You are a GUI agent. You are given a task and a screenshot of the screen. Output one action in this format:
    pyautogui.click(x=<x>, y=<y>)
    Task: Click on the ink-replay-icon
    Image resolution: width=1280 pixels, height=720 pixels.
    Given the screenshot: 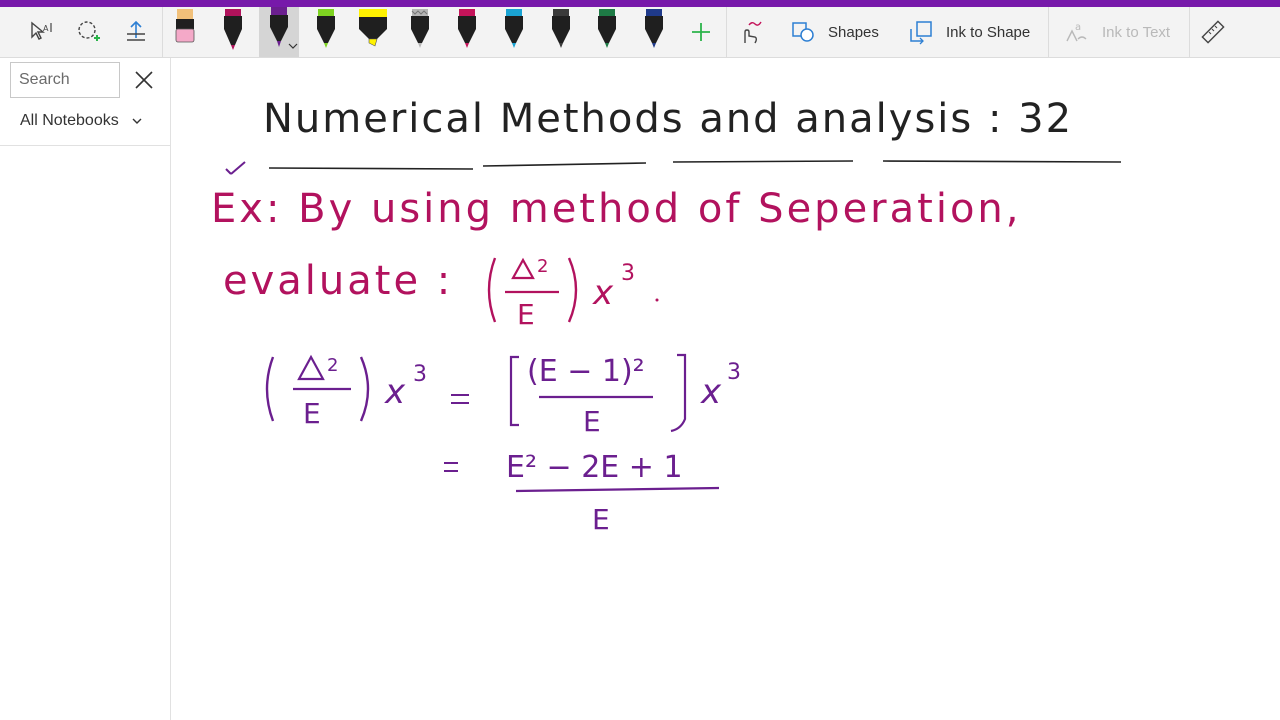 What is the action you would take?
    pyautogui.click(x=749, y=32)
    